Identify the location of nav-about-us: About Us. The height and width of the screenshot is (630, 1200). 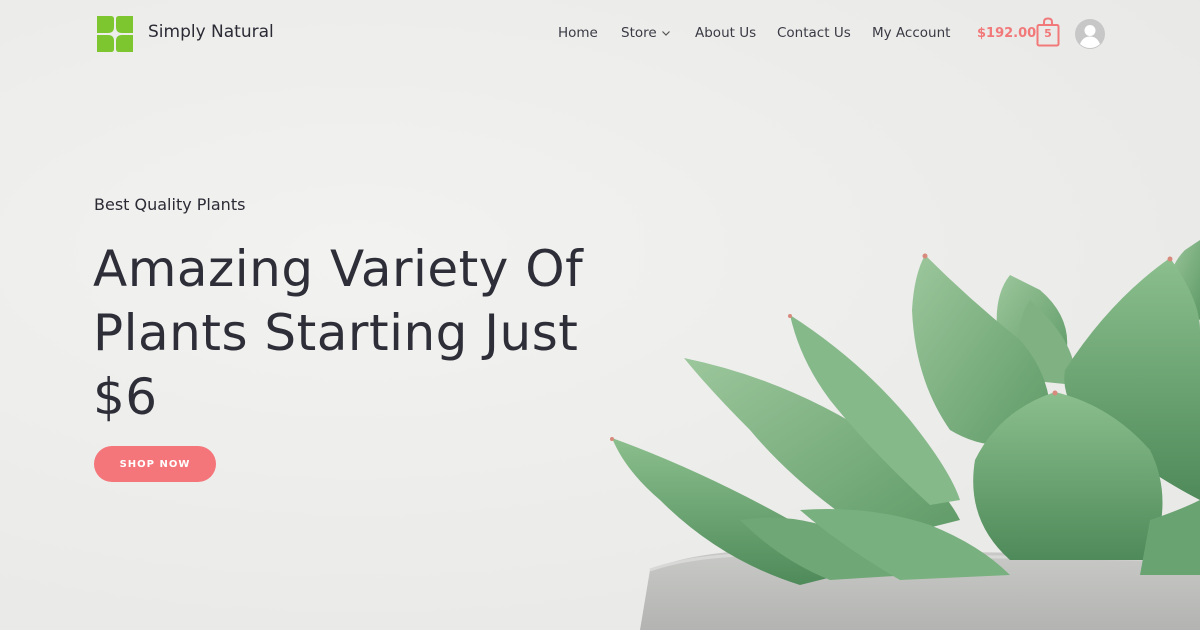
(725, 33).